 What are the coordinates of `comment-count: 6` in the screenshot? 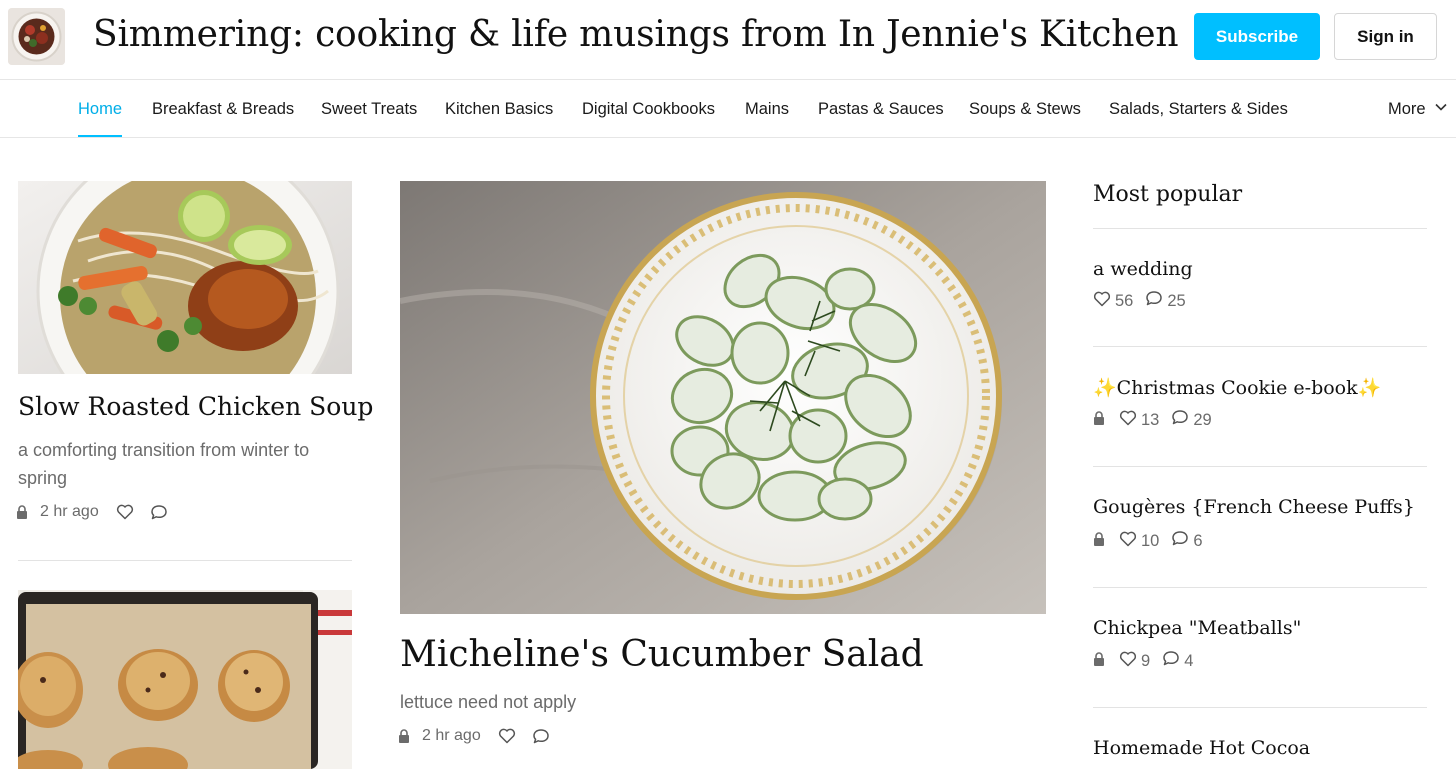 It's located at (1198, 540).